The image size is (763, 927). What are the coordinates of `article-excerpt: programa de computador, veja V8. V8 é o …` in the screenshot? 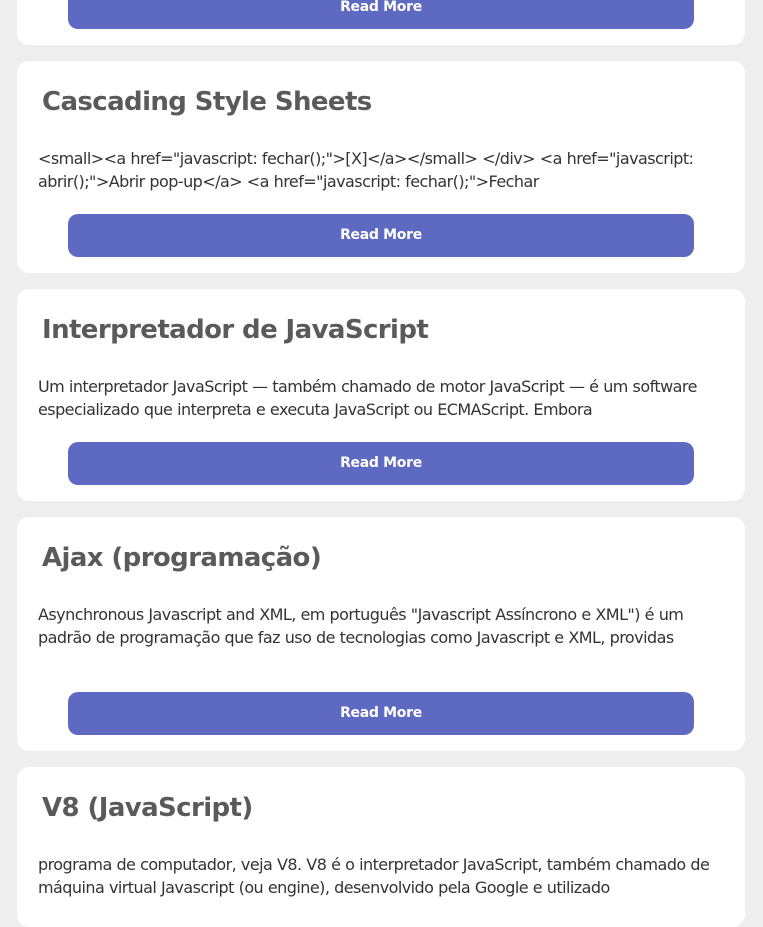 It's located at (374, 876).